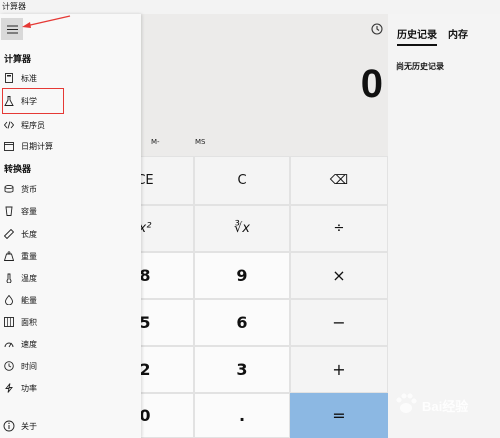  I want to click on cube-root-button: ∛x, so click(242, 228).